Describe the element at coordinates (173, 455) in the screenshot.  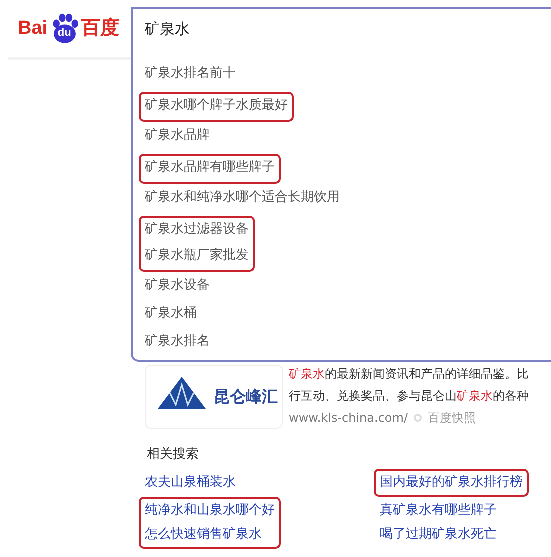
I see `related-heading: 相关搜索` at that location.